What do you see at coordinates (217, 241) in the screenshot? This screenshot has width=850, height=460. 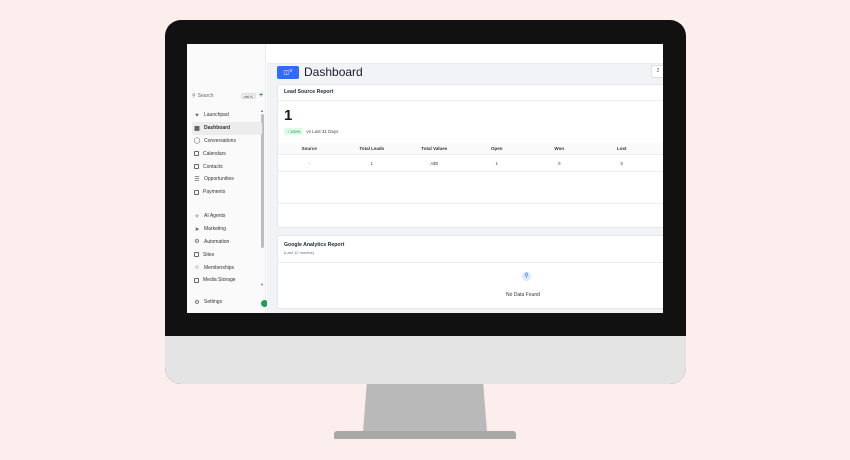 I see `sidebar-item-label: Automation` at bounding box center [217, 241].